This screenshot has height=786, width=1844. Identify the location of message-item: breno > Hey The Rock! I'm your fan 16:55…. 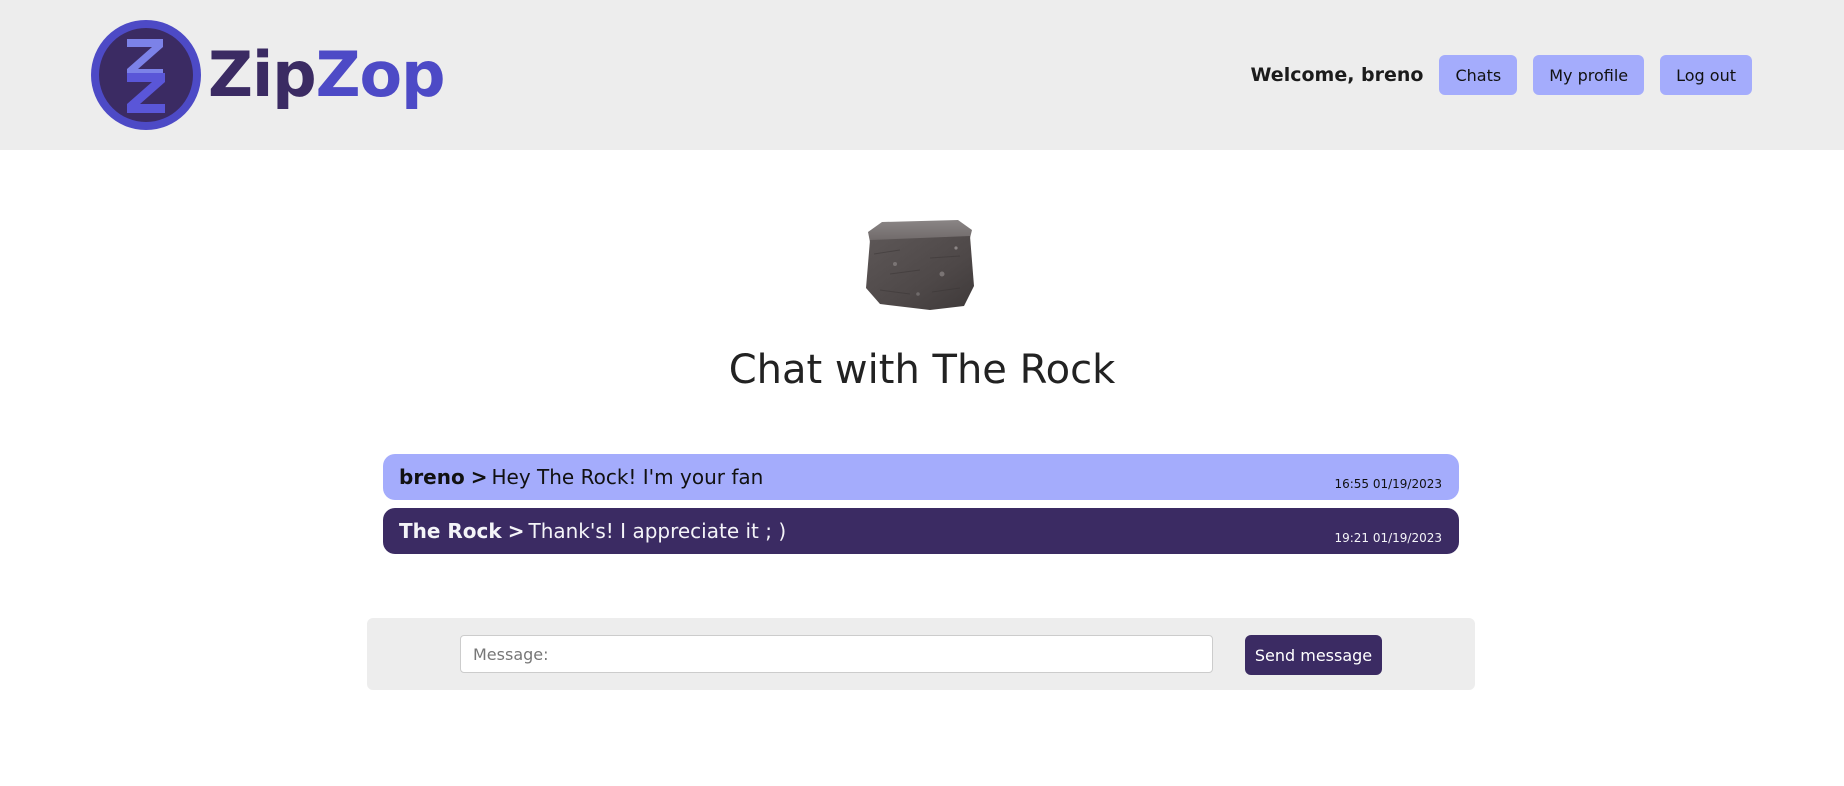
(921, 477).